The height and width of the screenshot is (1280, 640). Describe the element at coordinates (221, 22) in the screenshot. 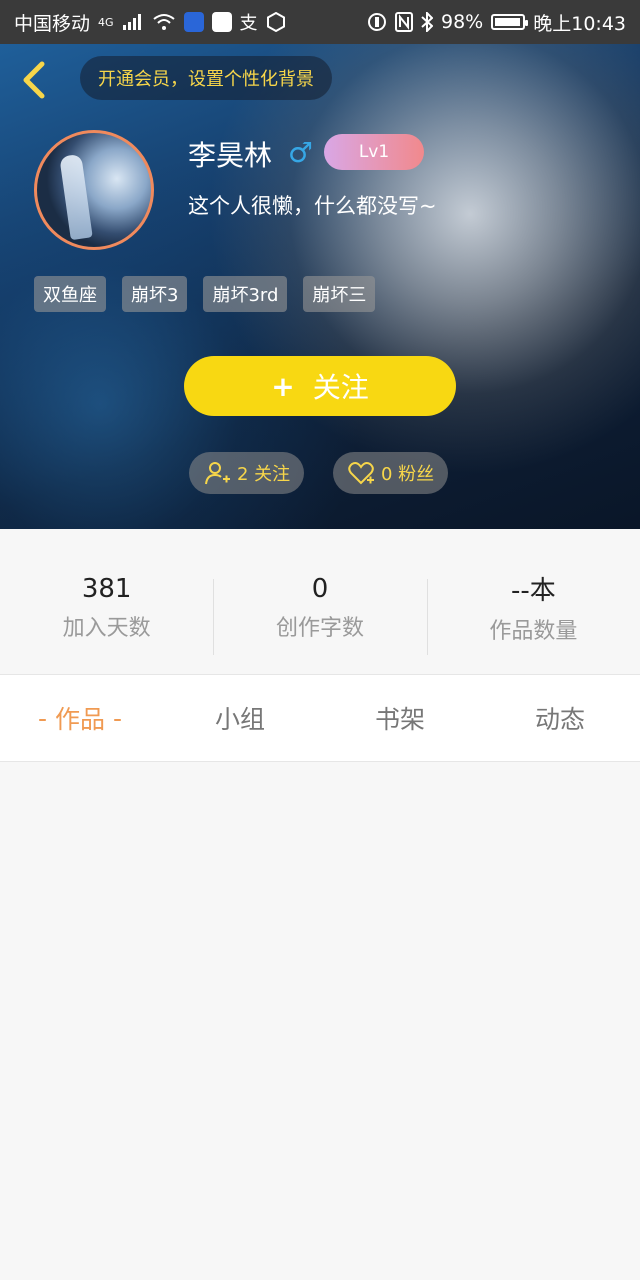

I see `mail-notification-icon` at that location.